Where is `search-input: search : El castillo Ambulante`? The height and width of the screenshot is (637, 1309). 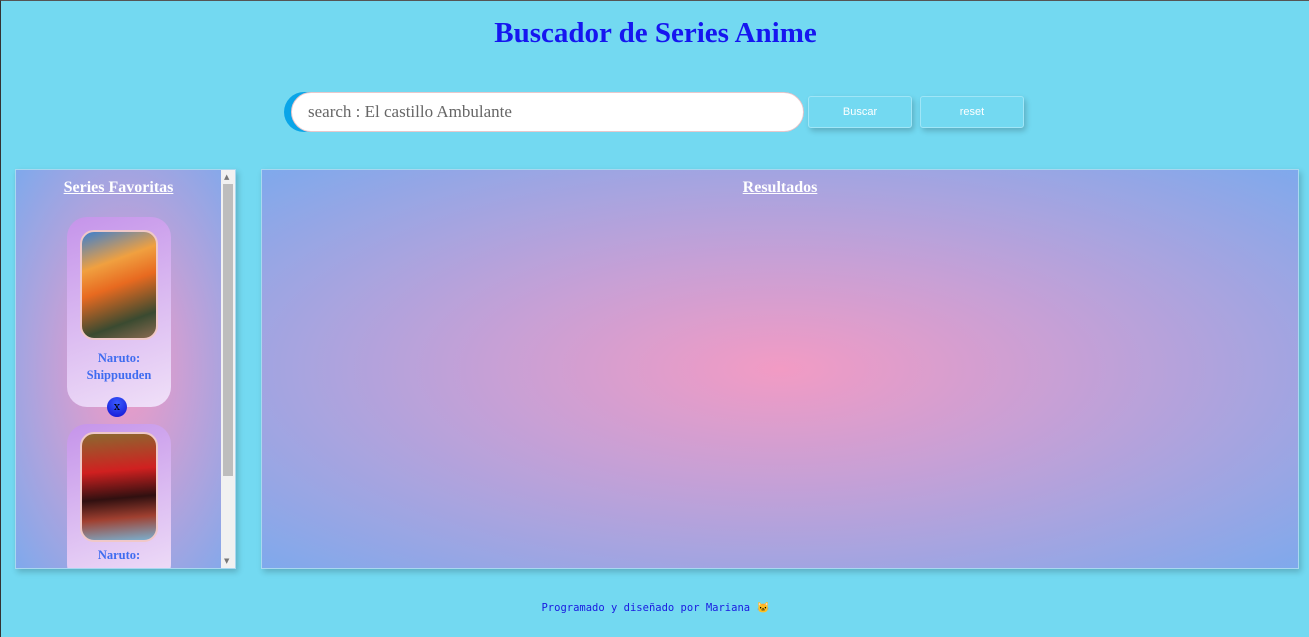
search-input: search : El castillo Ambulante is located at coordinates (547, 112).